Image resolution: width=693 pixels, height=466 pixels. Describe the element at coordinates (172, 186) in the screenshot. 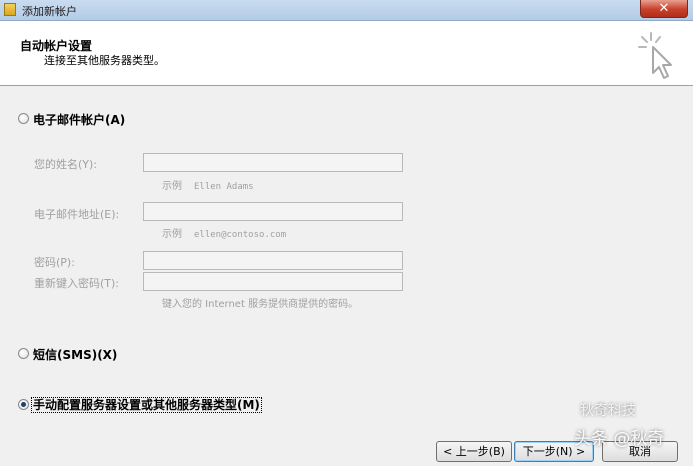

I see `name-example-prefix: 示例` at that location.